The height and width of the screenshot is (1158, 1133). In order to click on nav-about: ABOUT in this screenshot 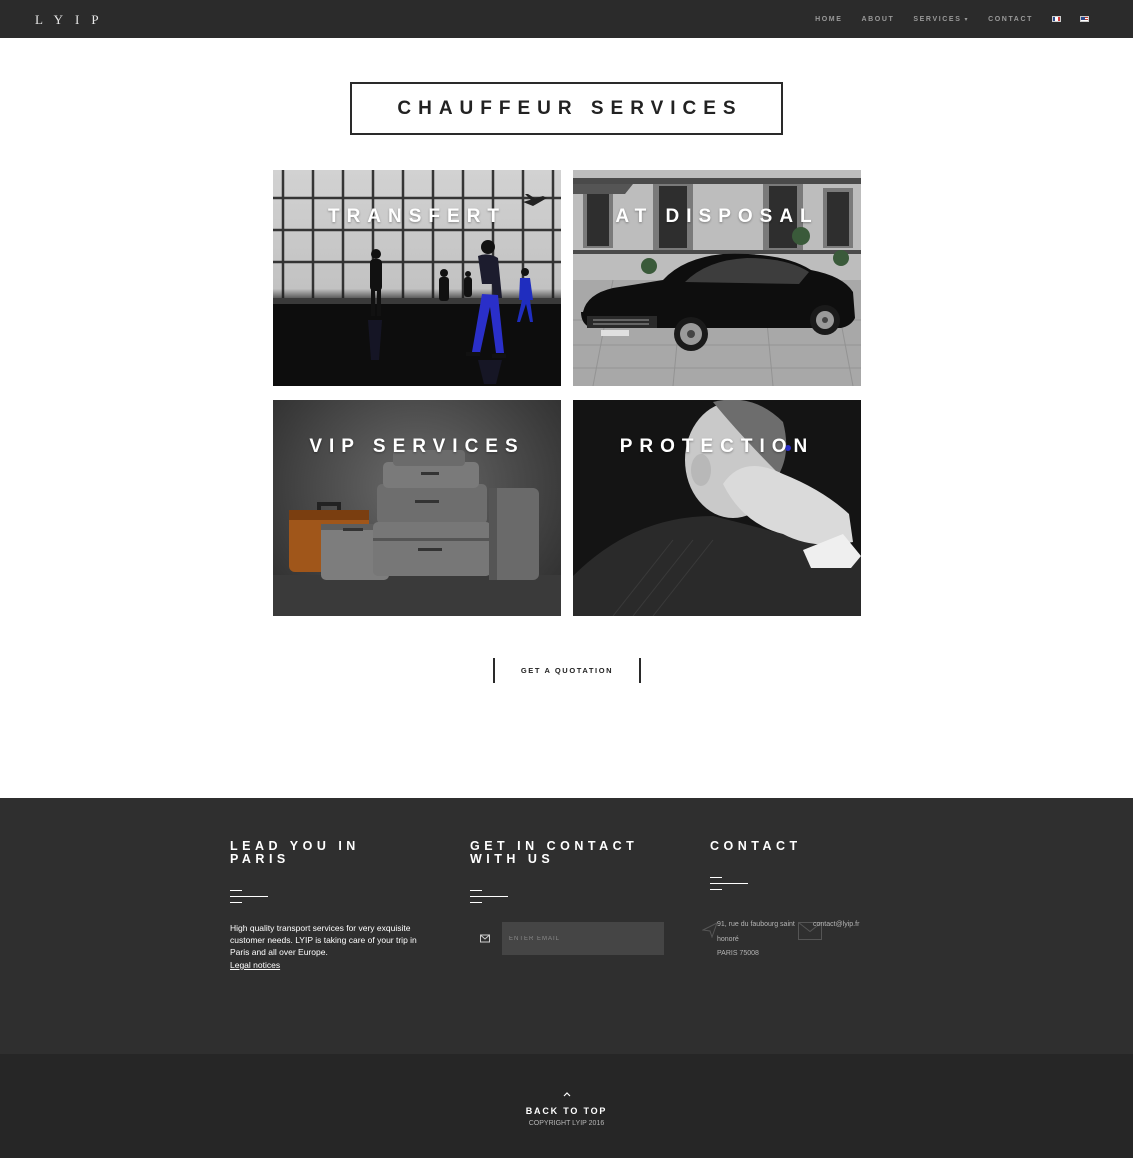, I will do `click(878, 19)`.